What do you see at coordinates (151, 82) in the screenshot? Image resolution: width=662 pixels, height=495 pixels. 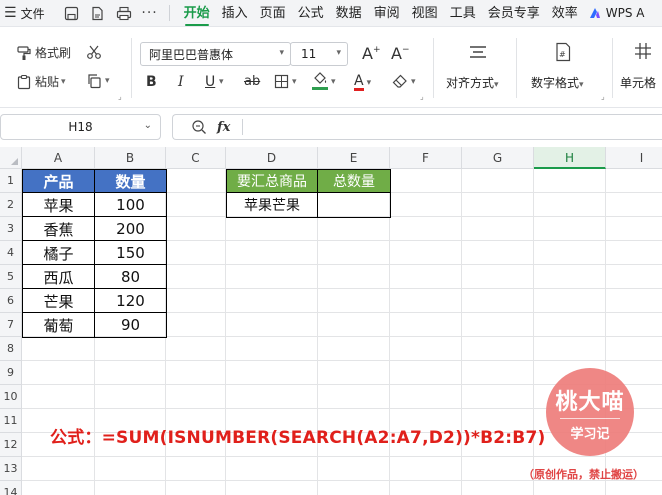 I see `bold-icon: B` at bounding box center [151, 82].